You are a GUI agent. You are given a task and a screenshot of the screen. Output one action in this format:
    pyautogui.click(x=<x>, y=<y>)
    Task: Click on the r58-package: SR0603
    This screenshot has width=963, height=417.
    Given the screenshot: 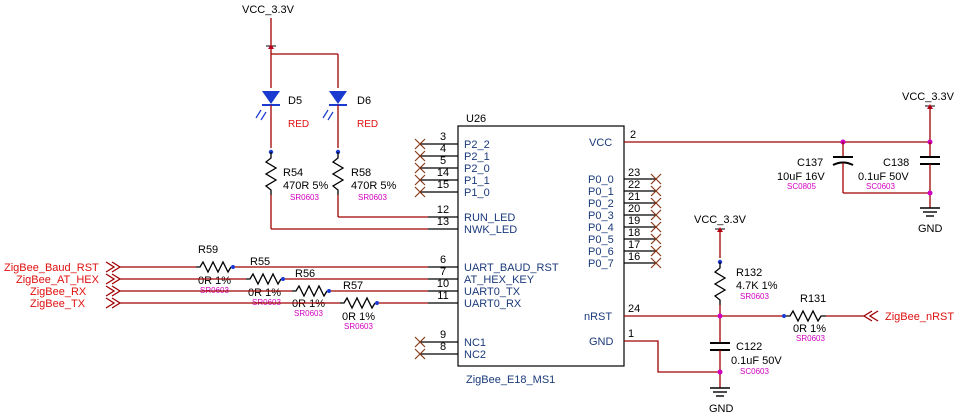 What is the action you would take?
    pyautogui.click(x=372, y=197)
    